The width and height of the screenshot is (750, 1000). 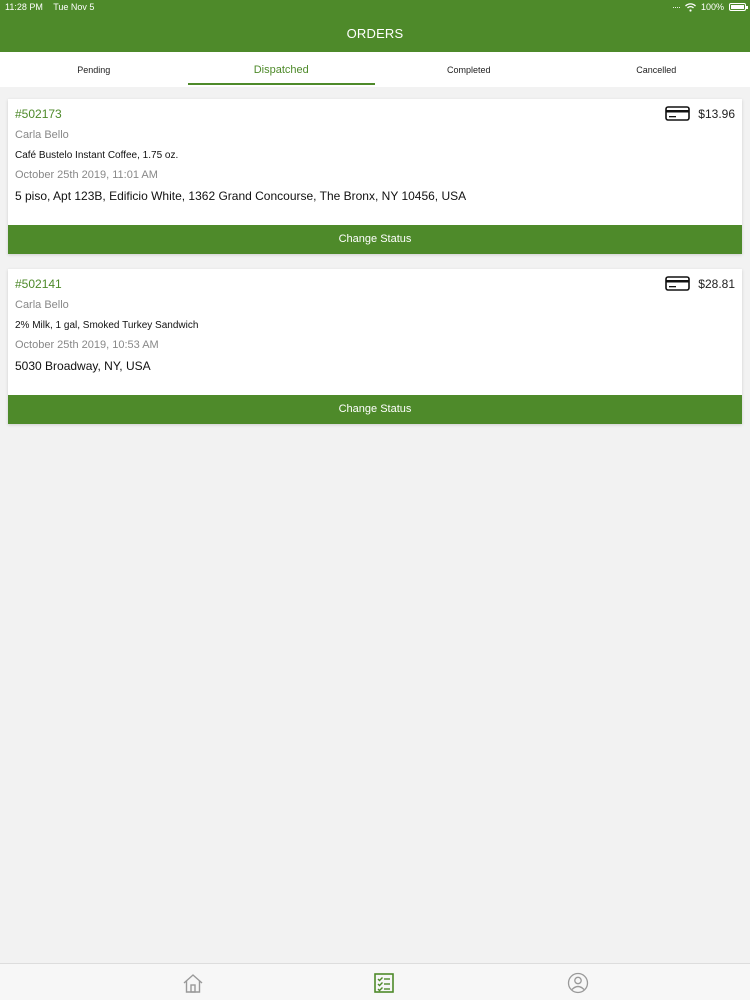 I want to click on order-payment: $13.96, so click(x=700, y=113).